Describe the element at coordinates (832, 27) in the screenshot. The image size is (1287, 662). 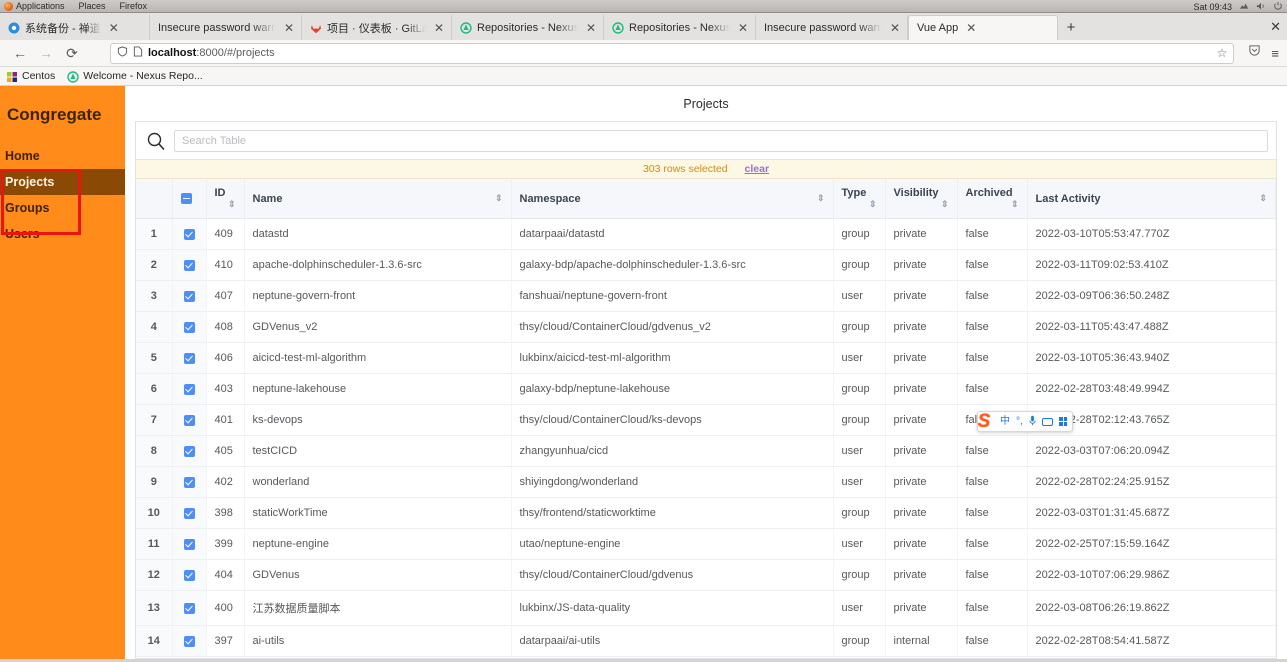
I see `browser-tab-6: Insecure password warning in ✕` at that location.